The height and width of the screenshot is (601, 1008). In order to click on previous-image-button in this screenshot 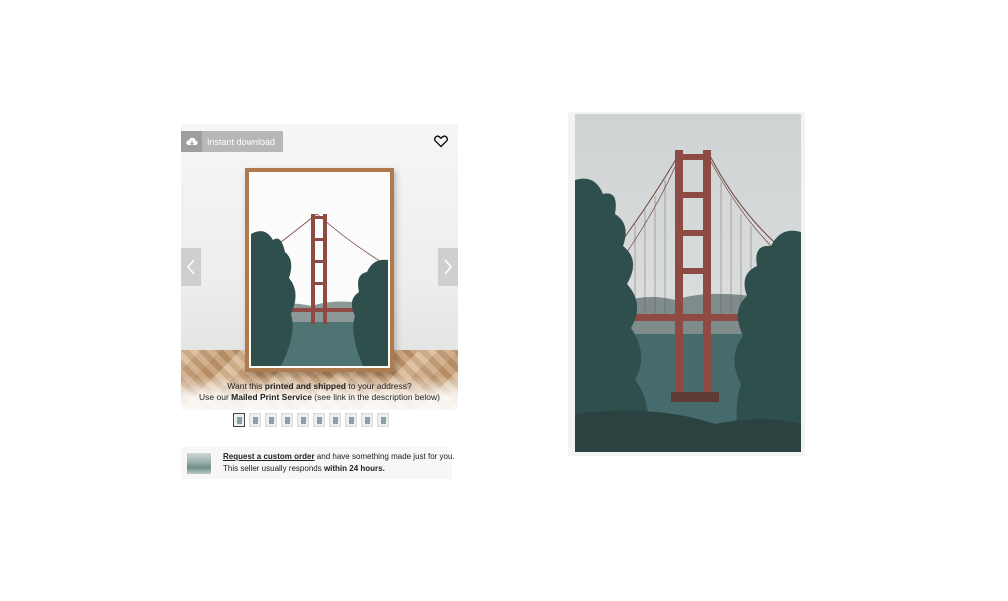, I will do `click(191, 267)`.